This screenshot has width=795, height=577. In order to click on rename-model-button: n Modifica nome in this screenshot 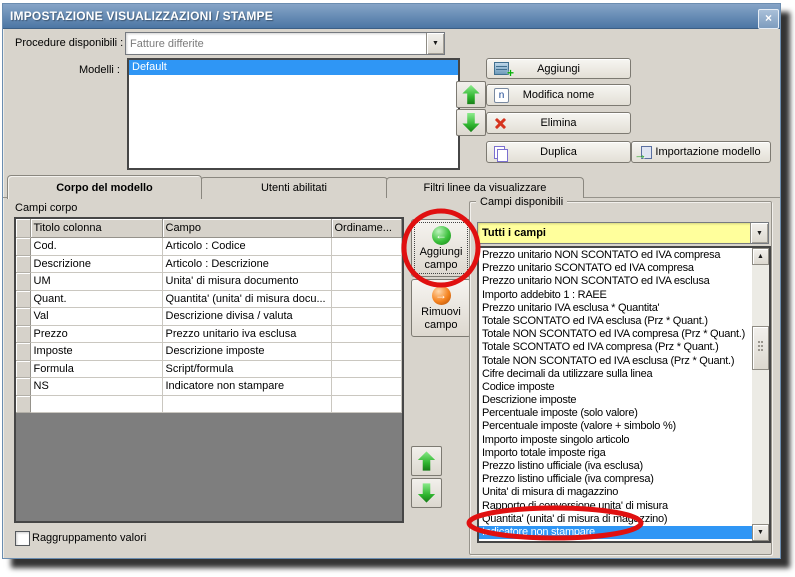, I will do `click(558, 95)`.